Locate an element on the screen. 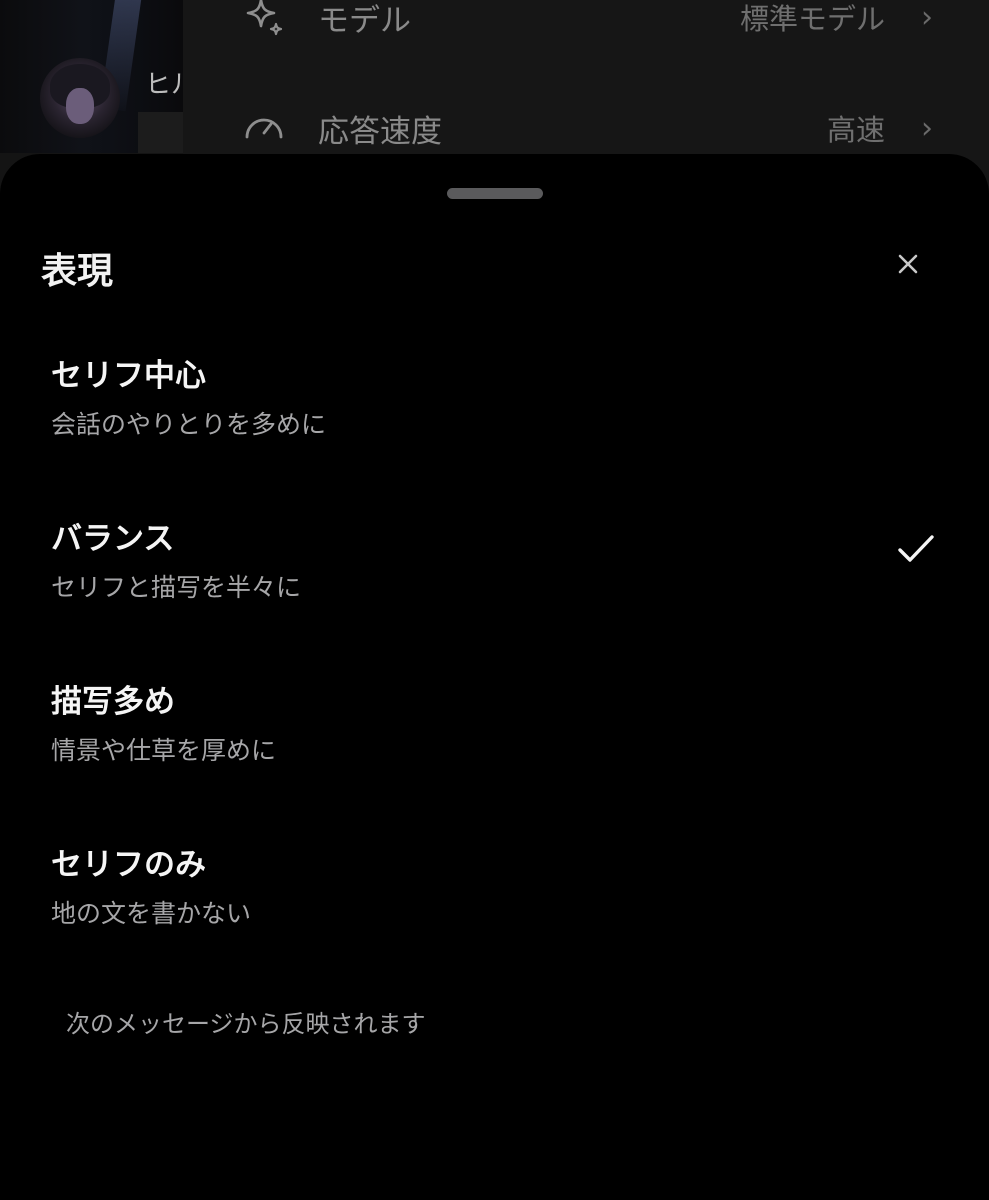  settings-row-label: 応答速度 is located at coordinates (380, 131).